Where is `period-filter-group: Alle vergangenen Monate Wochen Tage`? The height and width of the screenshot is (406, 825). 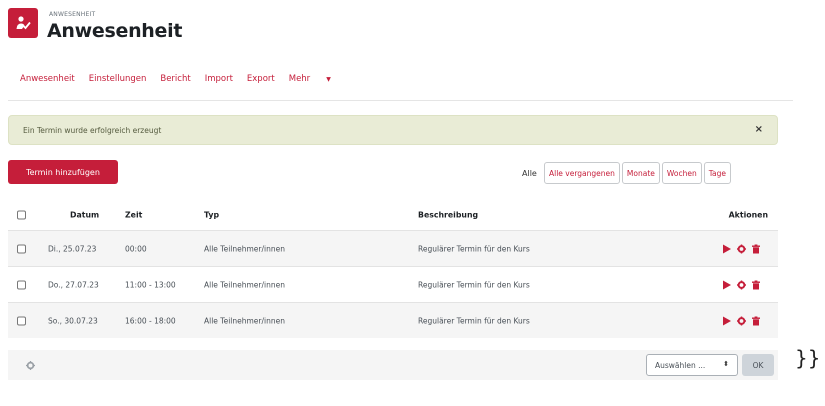 period-filter-group: Alle vergangenen Monate Wochen Tage is located at coordinates (638, 173).